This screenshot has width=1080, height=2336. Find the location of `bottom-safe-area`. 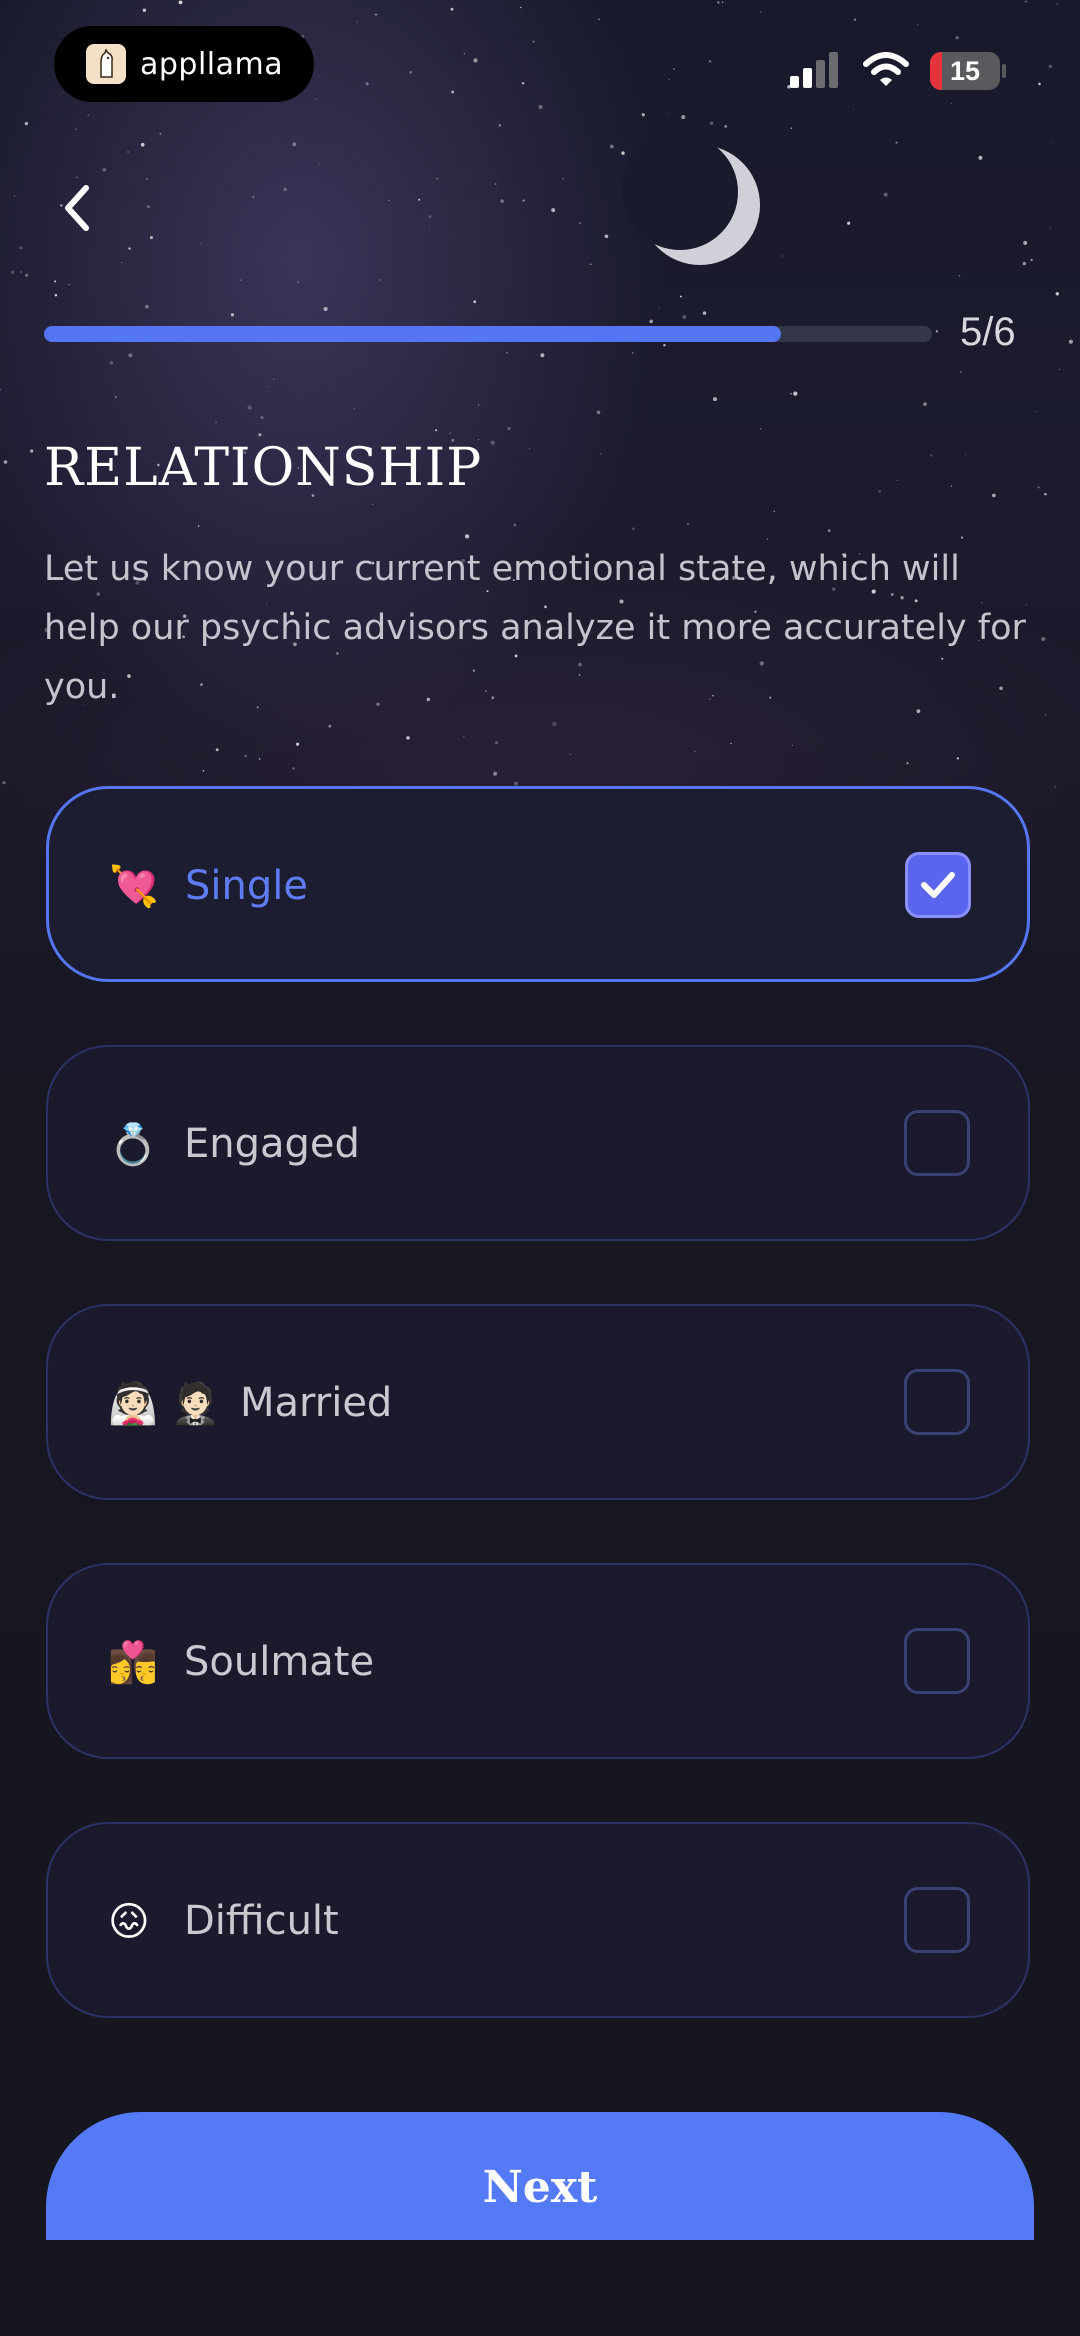

bottom-safe-area is located at coordinates (540, 2288).